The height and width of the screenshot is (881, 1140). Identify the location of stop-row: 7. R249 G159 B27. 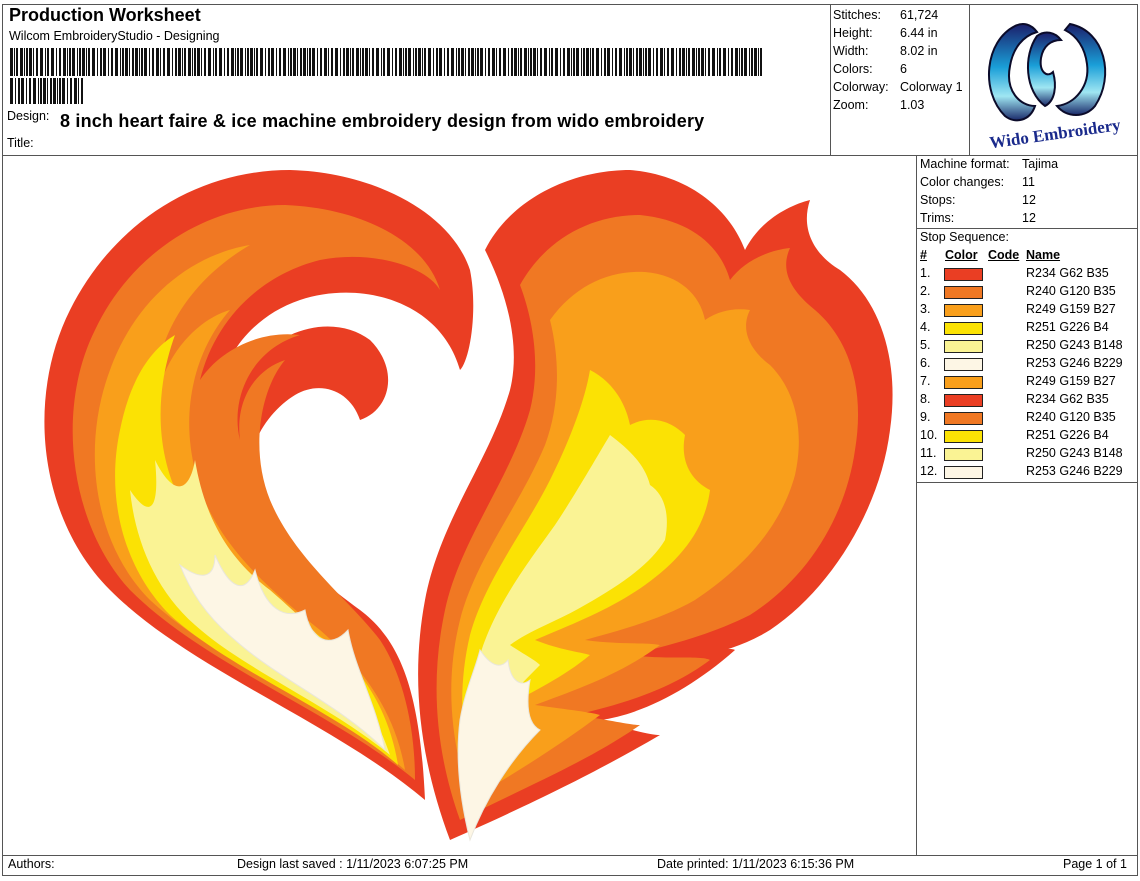
(1025, 383).